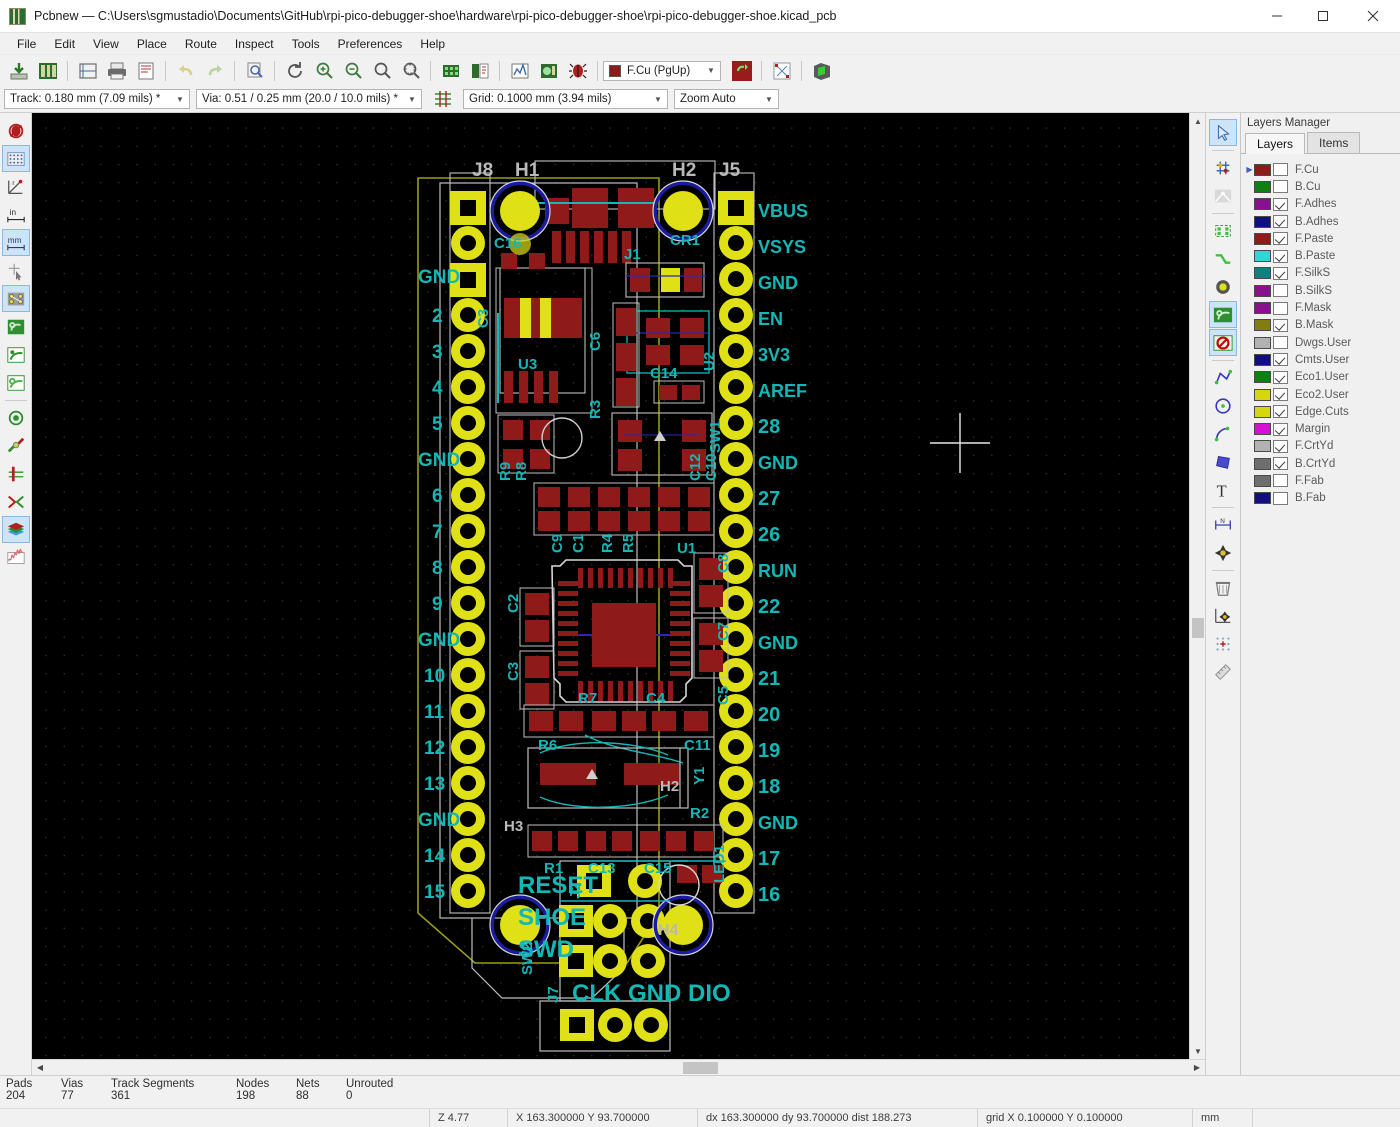 The height and width of the screenshot is (1127, 1400). What do you see at coordinates (1322, 169) in the screenshot?
I see `layer-row-f-cu: ▶ F.Cu` at bounding box center [1322, 169].